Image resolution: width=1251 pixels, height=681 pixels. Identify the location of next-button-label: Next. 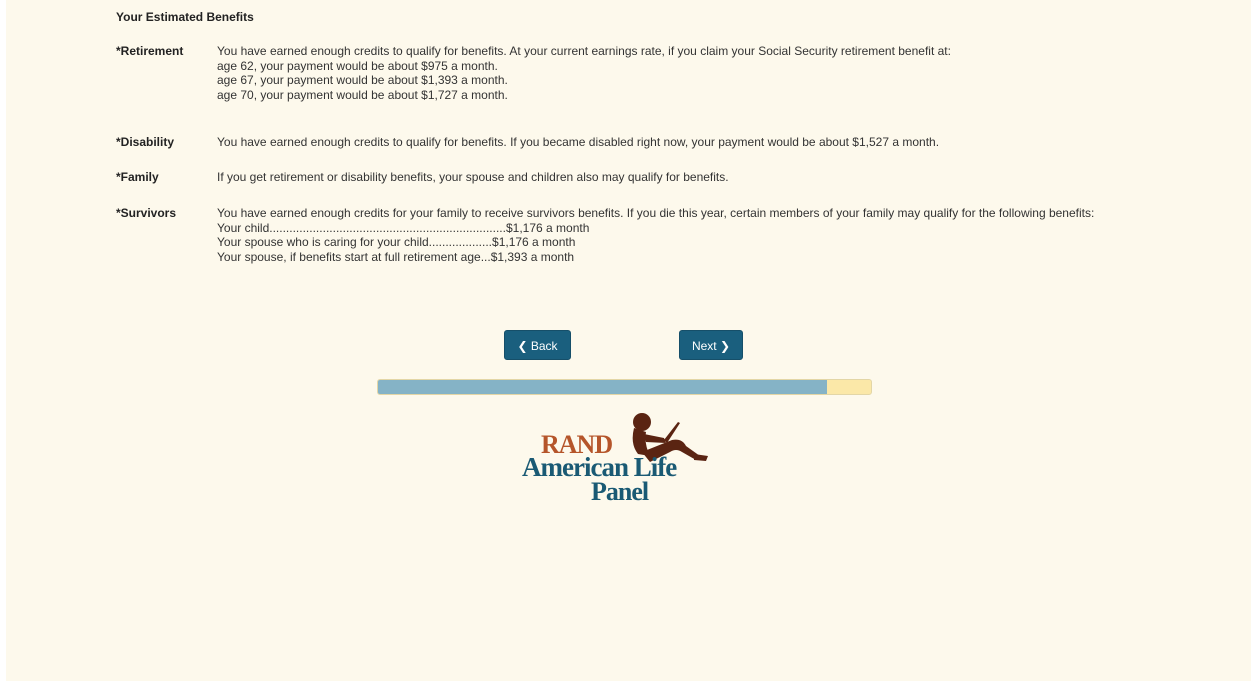
(704, 346).